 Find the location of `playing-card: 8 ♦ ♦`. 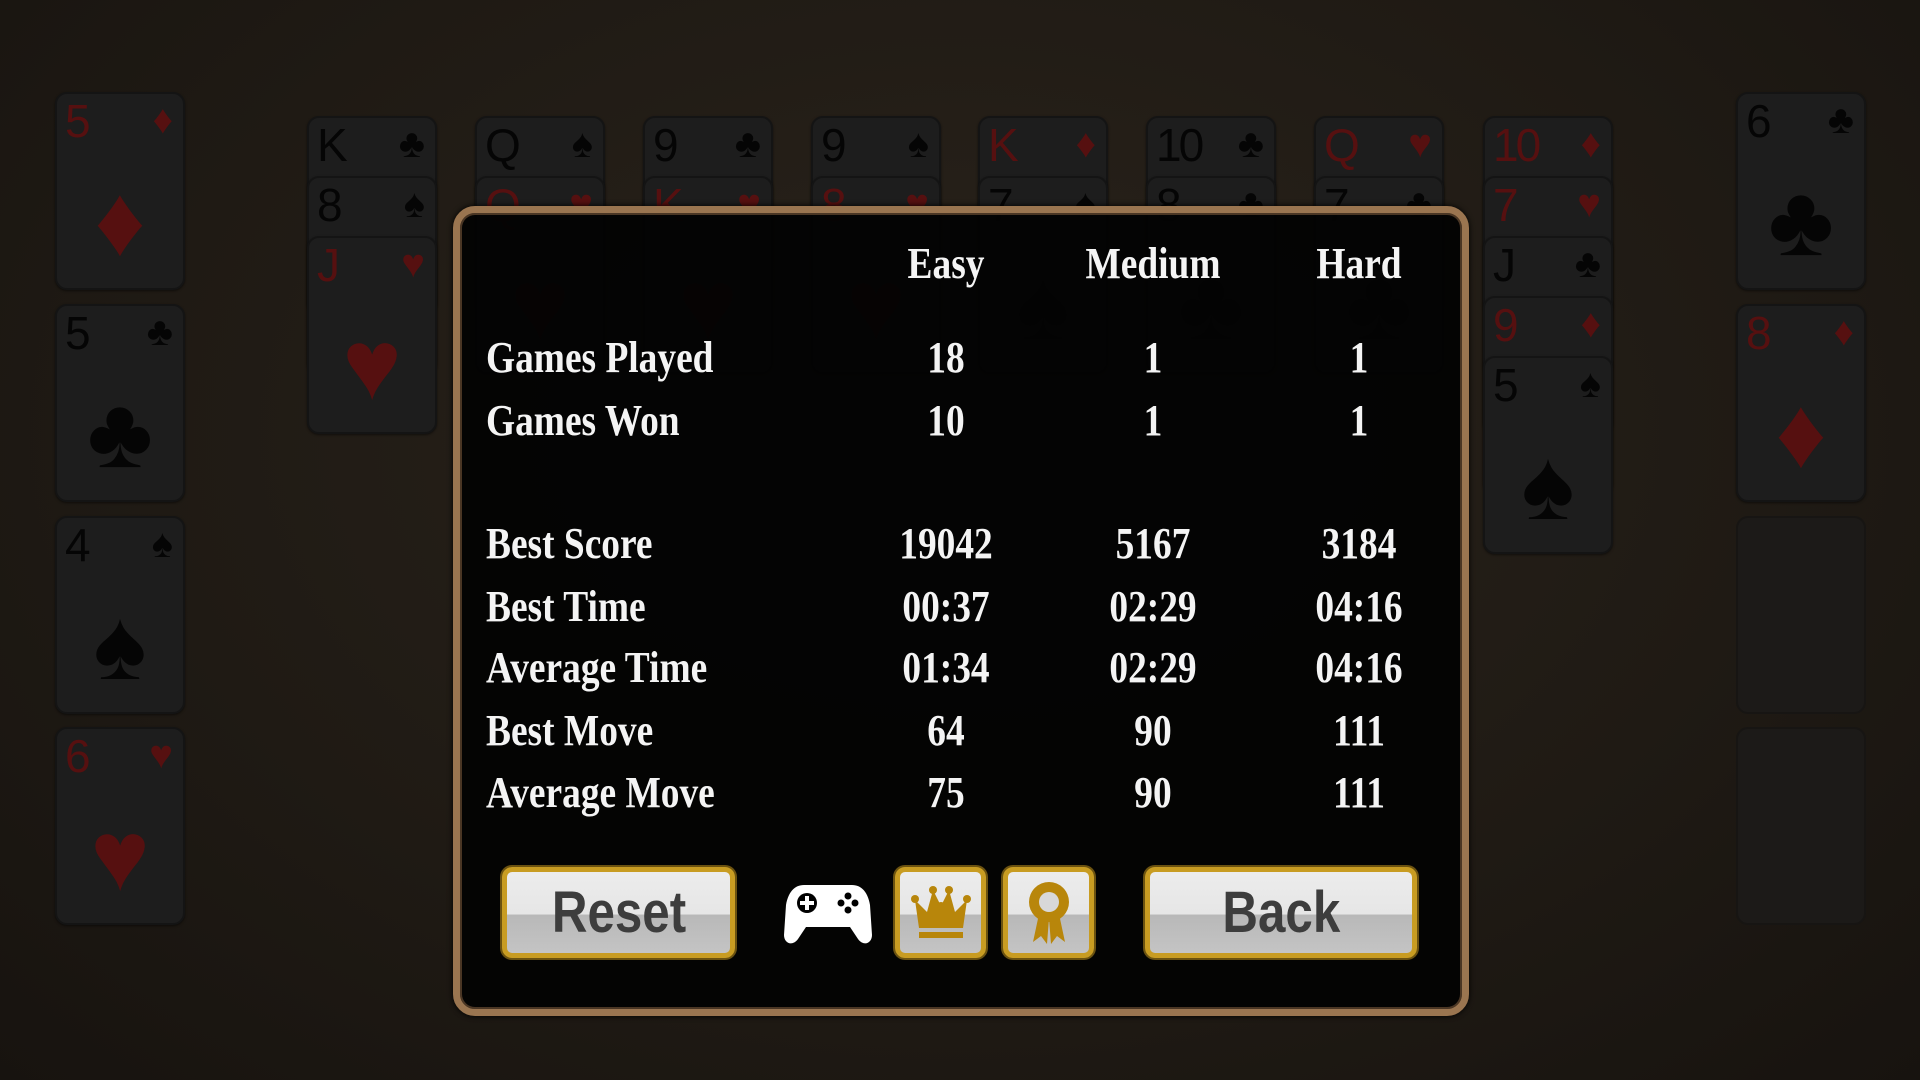

playing-card: 8 ♦ ♦ is located at coordinates (1801, 403).